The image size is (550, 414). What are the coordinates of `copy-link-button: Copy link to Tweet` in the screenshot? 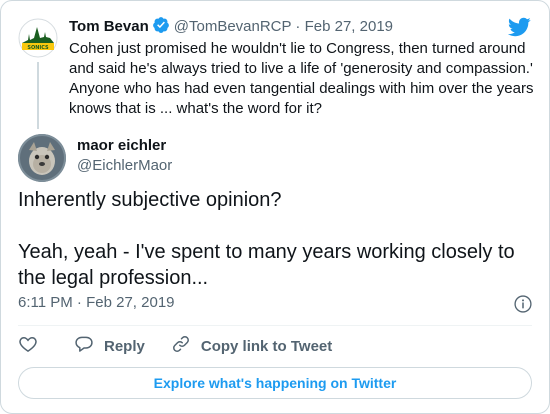 It's located at (251, 346).